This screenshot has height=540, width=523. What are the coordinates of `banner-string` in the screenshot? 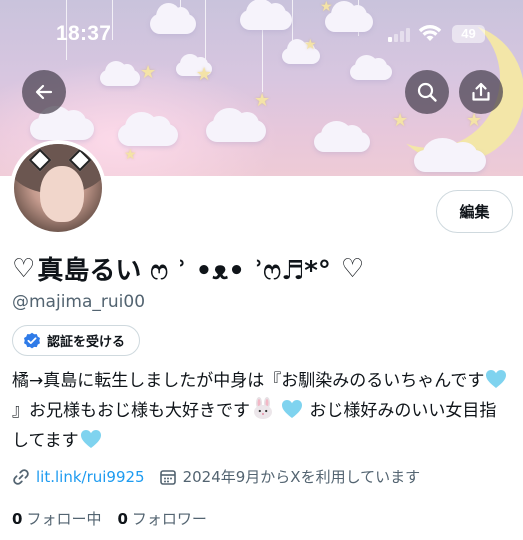 It's located at (112, 20).